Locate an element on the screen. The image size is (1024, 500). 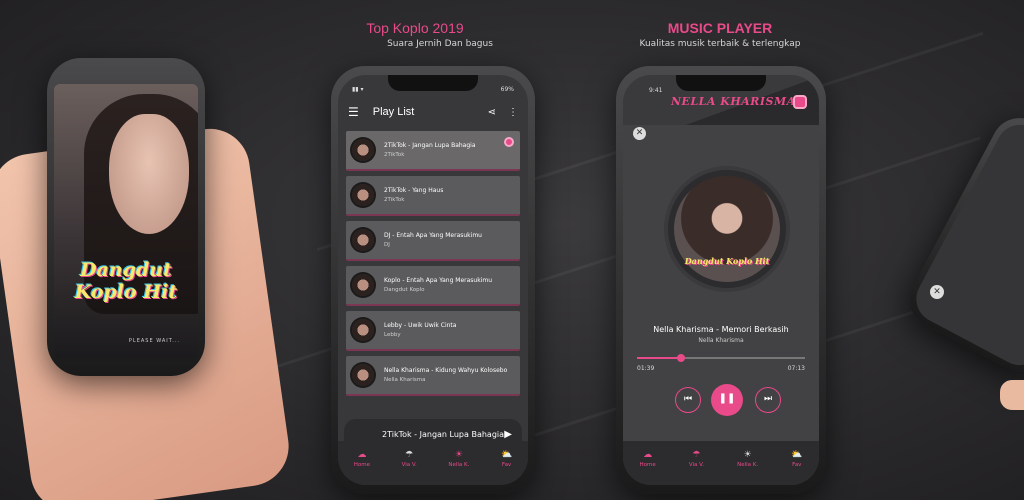
pause-icon: ❚❚ is located at coordinates (727, 398).